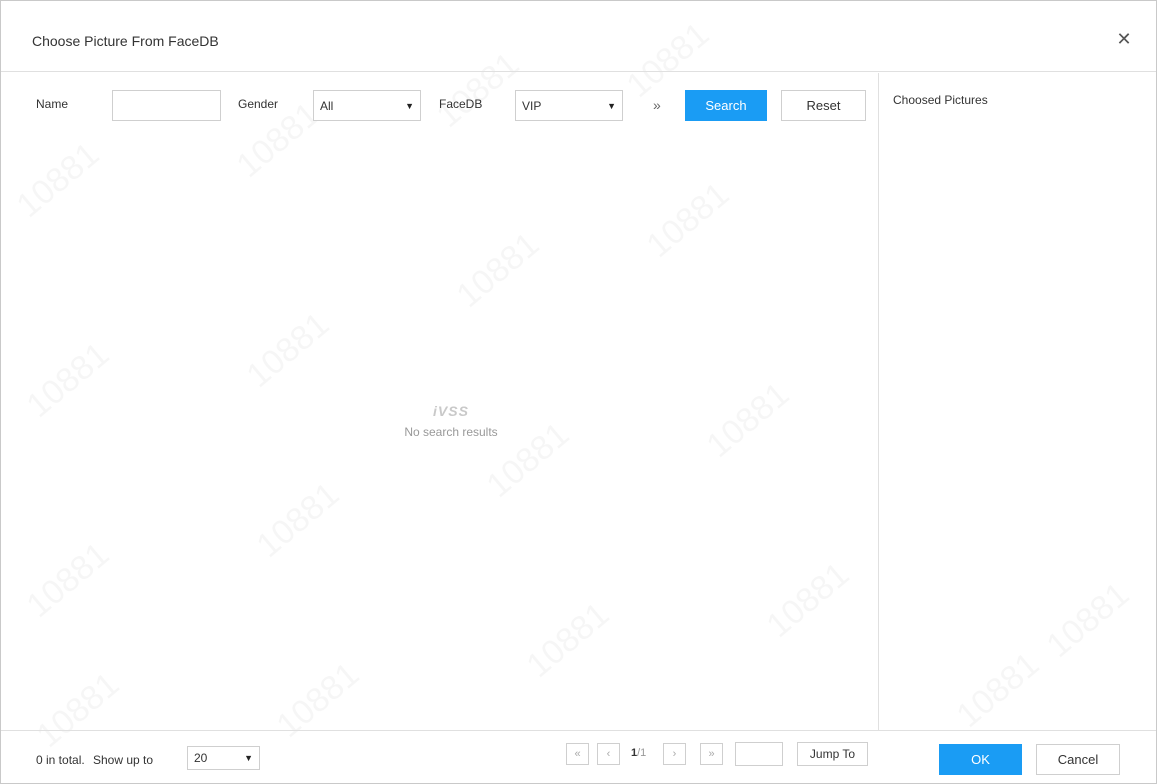  Describe the element at coordinates (125, 41) in the screenshot. I see `dialog-title: Choose Picture From FaceDB` at that location.